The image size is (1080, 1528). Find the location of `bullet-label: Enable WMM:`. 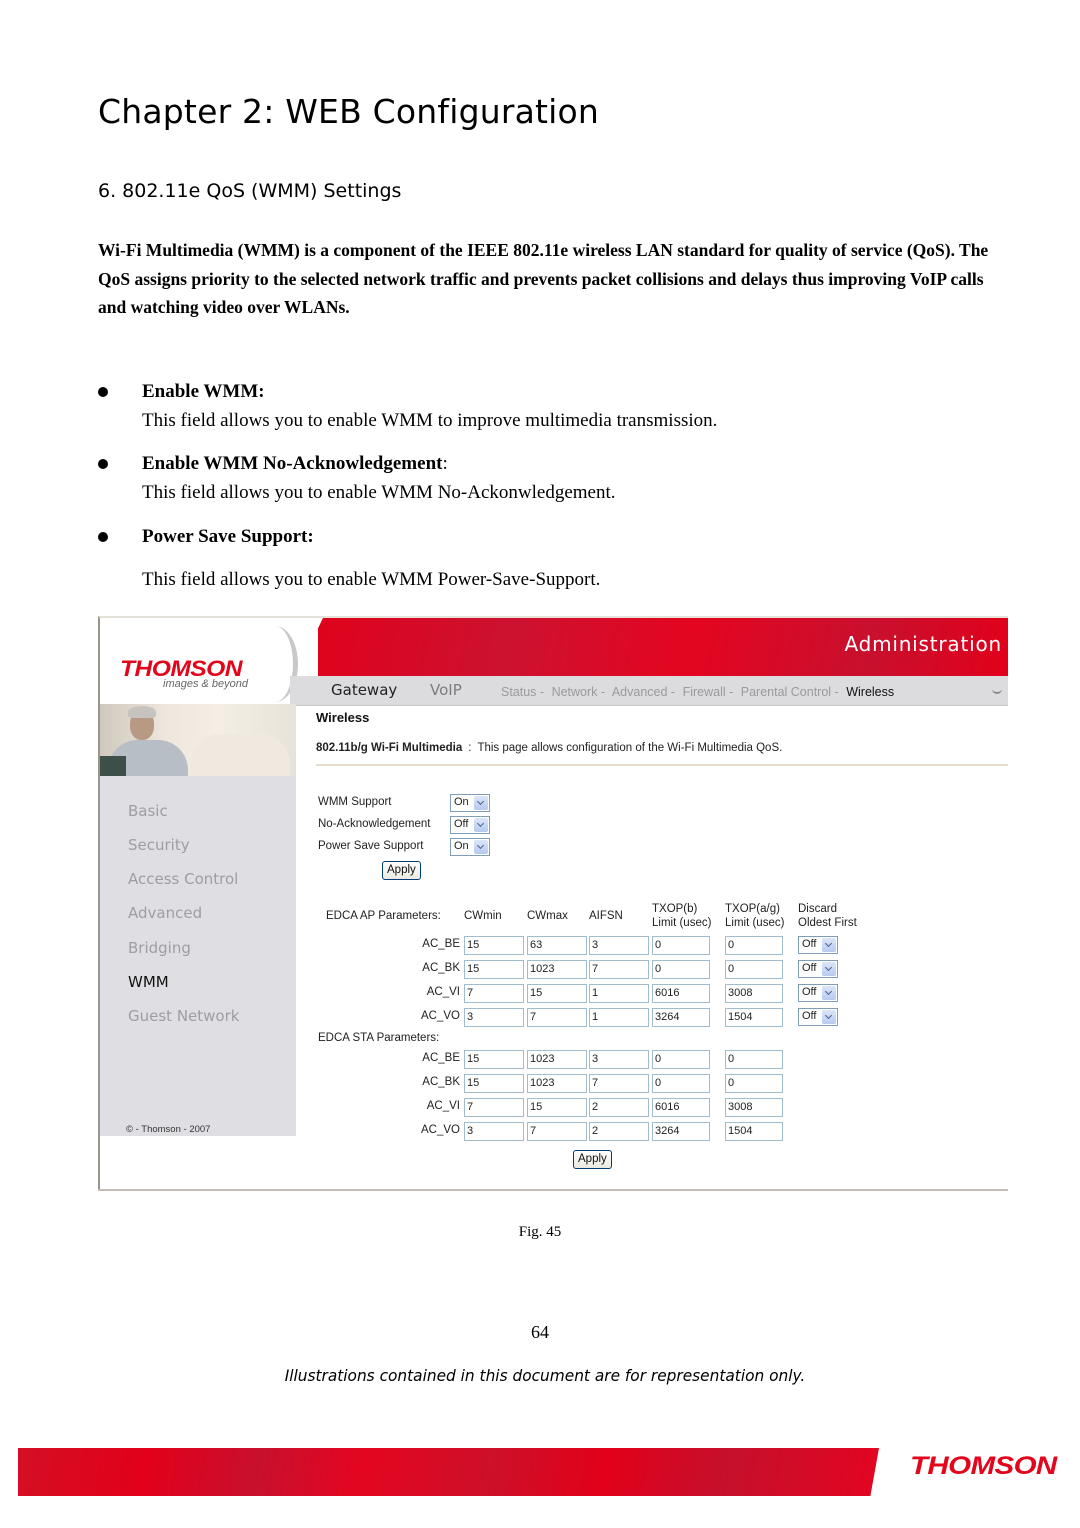

bullet-label: Enable WMM: is located at coordinates (203, 391).